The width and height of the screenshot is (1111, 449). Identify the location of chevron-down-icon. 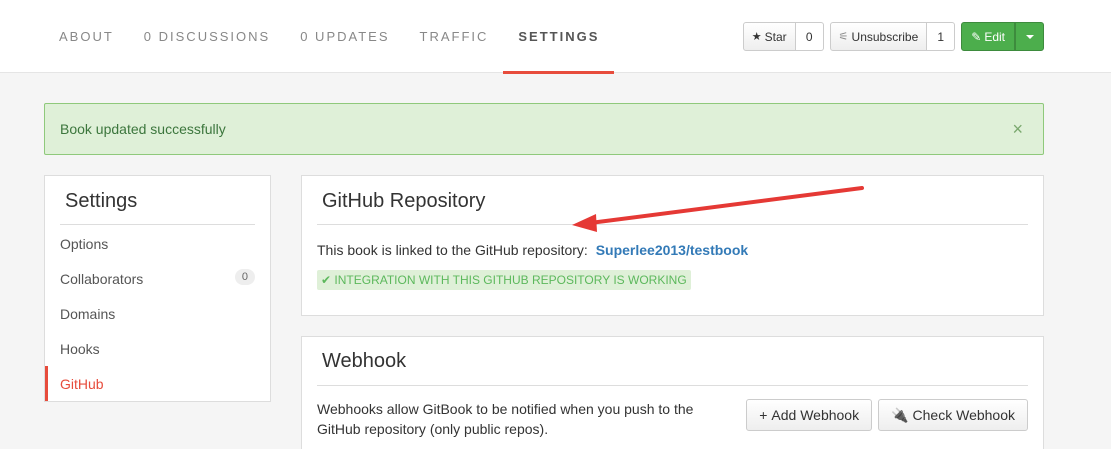
(1029, 36).